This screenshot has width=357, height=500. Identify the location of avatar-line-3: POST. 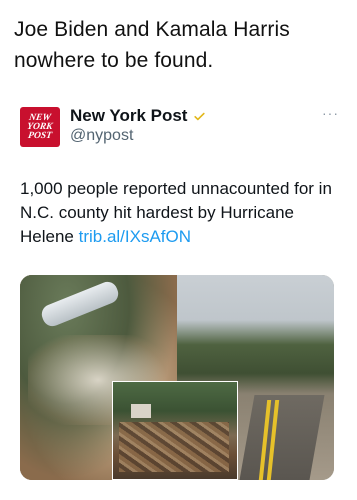
(40, 135).